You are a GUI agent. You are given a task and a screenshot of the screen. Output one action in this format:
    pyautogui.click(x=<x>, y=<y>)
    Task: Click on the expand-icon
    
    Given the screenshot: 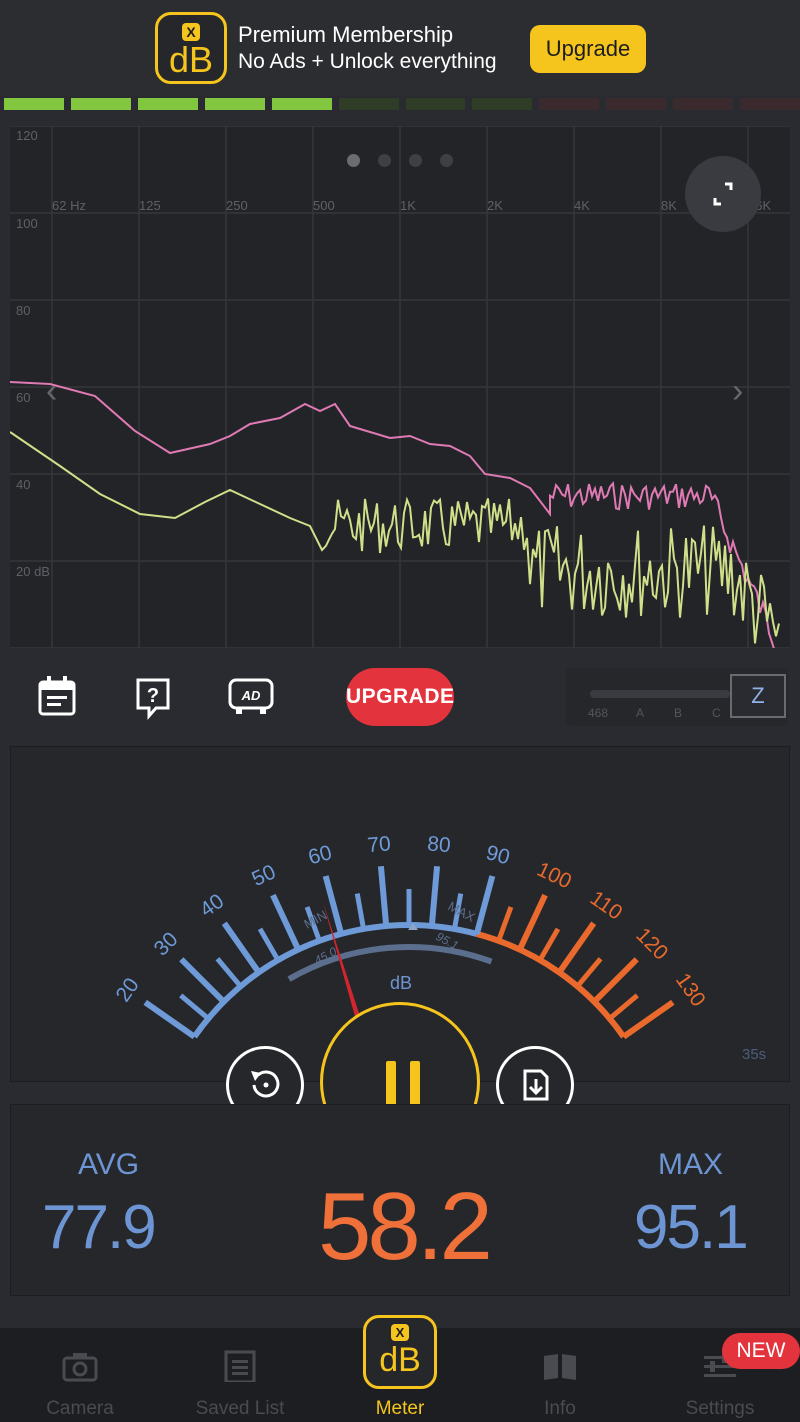 What is the action you would take?
    pyautogui.click(x=723, y=194)
    